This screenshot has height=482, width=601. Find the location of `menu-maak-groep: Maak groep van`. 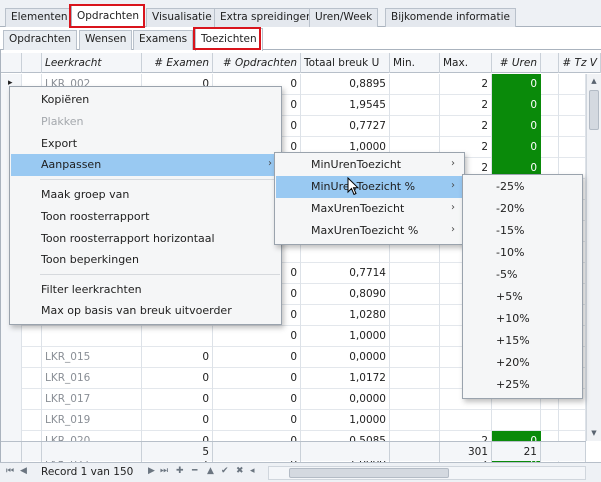

menu-maak-groep: Maak groep van is located at coordinates (145, 195).